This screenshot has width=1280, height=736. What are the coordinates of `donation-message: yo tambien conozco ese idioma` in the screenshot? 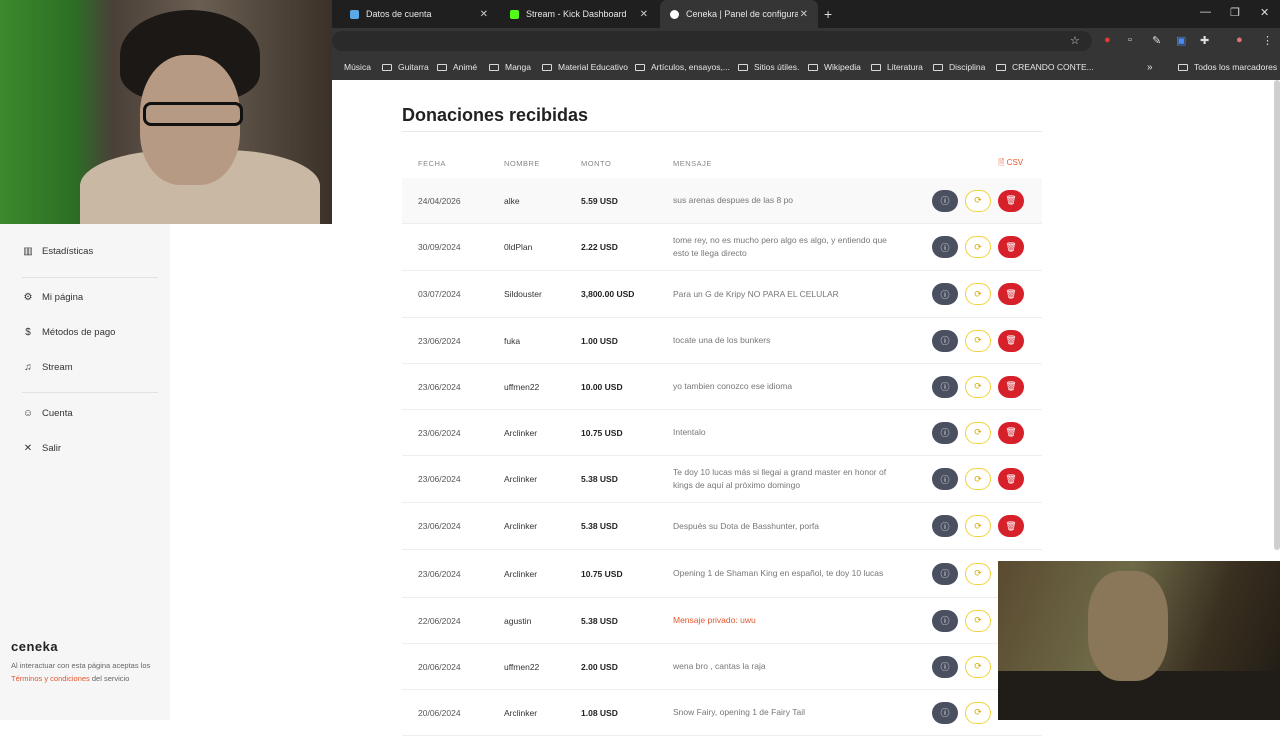 It's located at (733, 386).